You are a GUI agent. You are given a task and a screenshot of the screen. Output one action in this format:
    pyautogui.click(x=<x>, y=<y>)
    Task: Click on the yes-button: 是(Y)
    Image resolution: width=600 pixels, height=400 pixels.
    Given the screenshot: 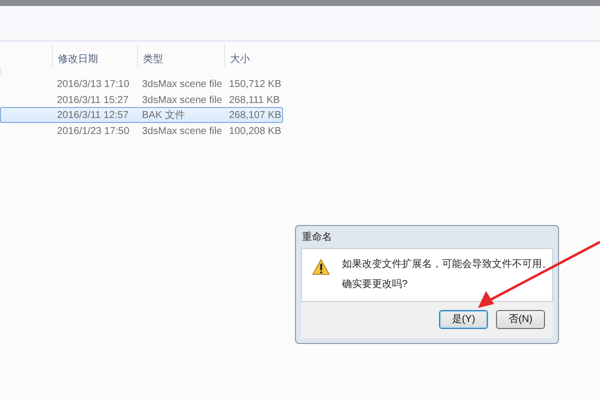 What is the action you would take?
    pyautogui.click(x=463, y=319)
    